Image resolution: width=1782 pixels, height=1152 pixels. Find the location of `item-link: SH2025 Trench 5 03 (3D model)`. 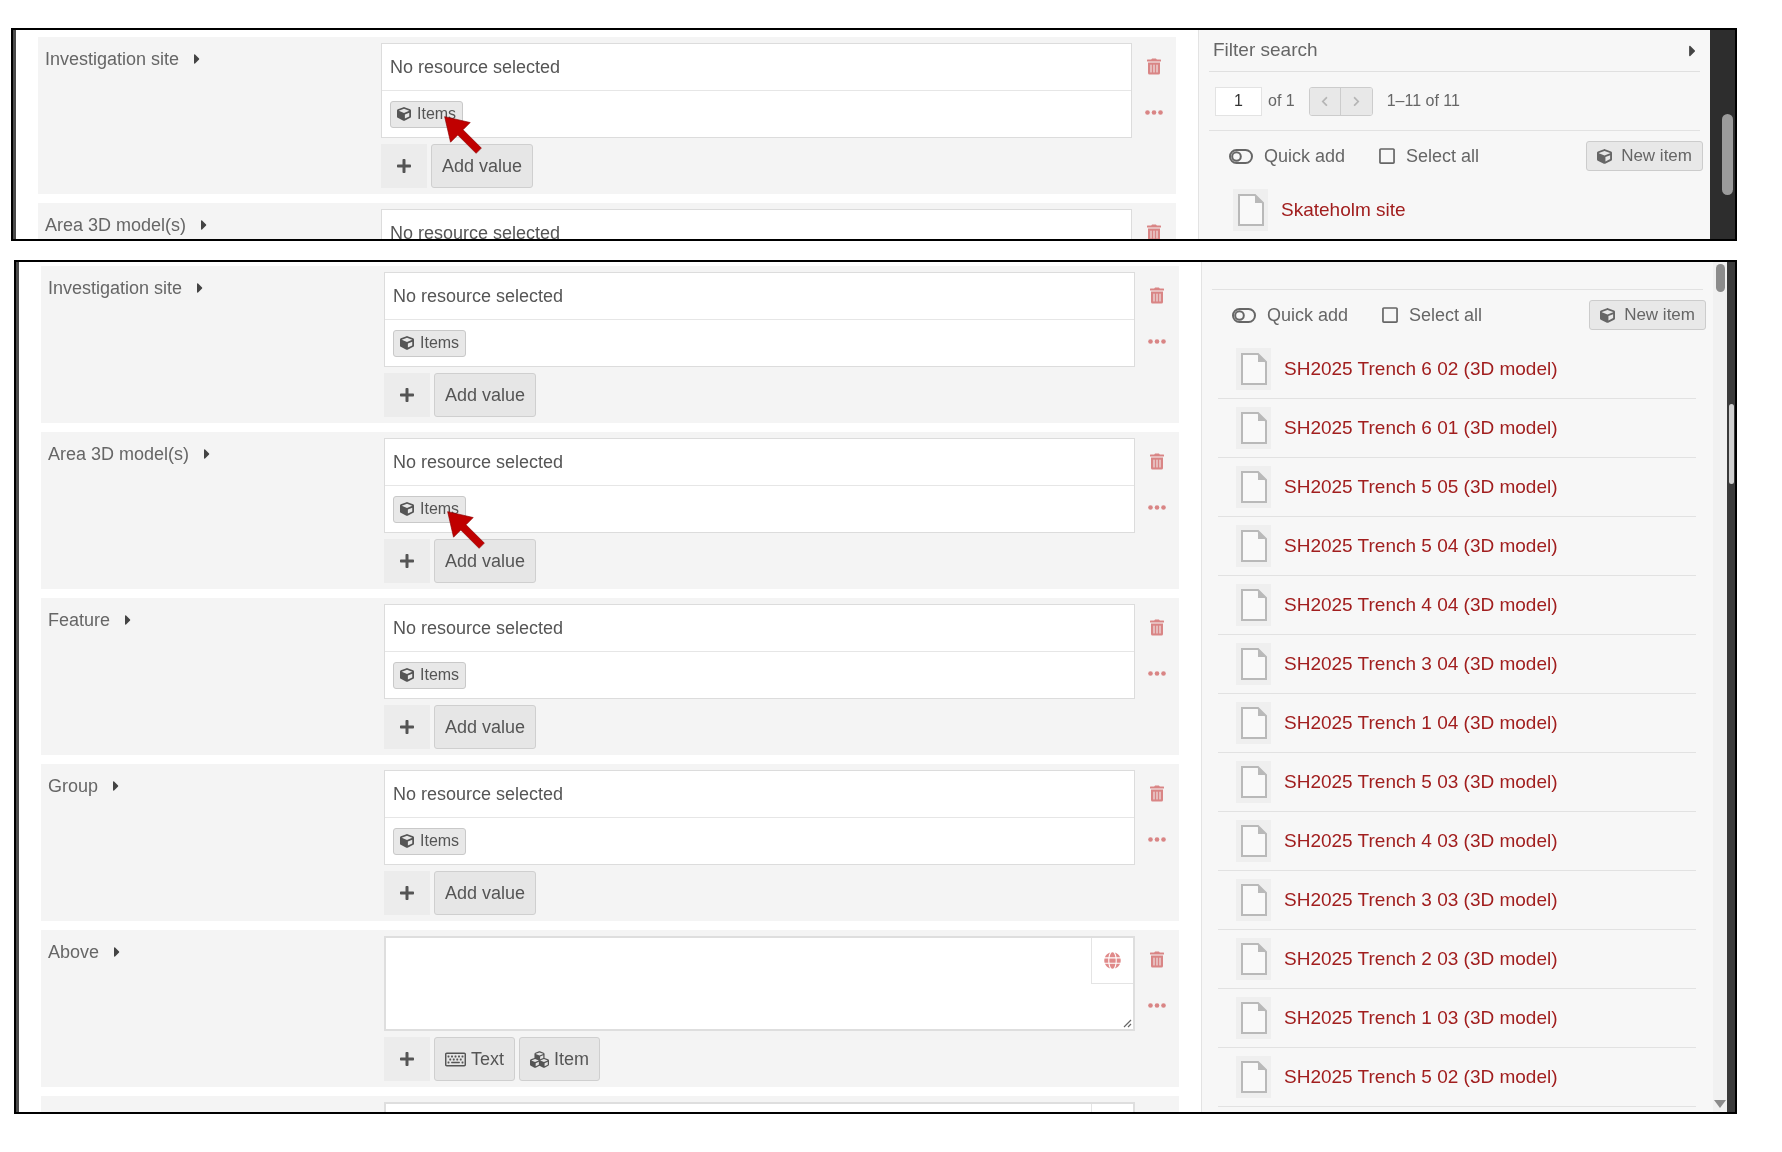

item-link: SH2025 Trench 5 03 (3D model) is located at coordinates (1421, 782).